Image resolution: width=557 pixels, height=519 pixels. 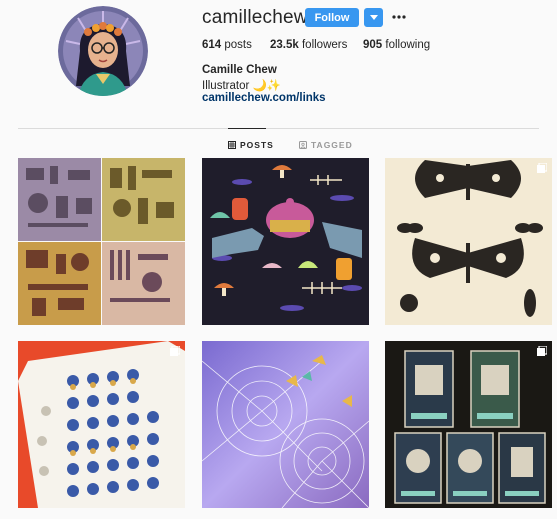 I want to click on tab-posts-label: POSTS, so click(x=257, y=145).